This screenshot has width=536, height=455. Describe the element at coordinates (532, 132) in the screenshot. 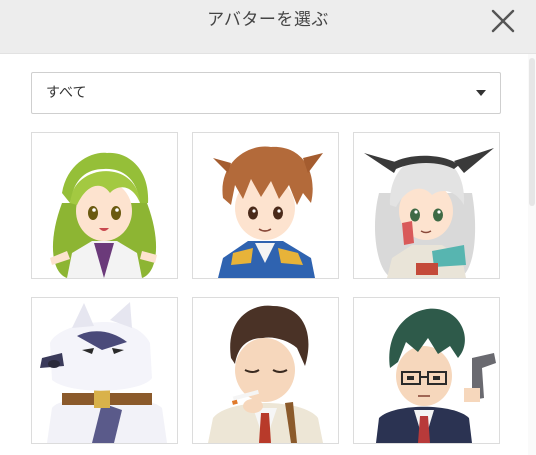

I see `scrollbar-thumb` at that location.